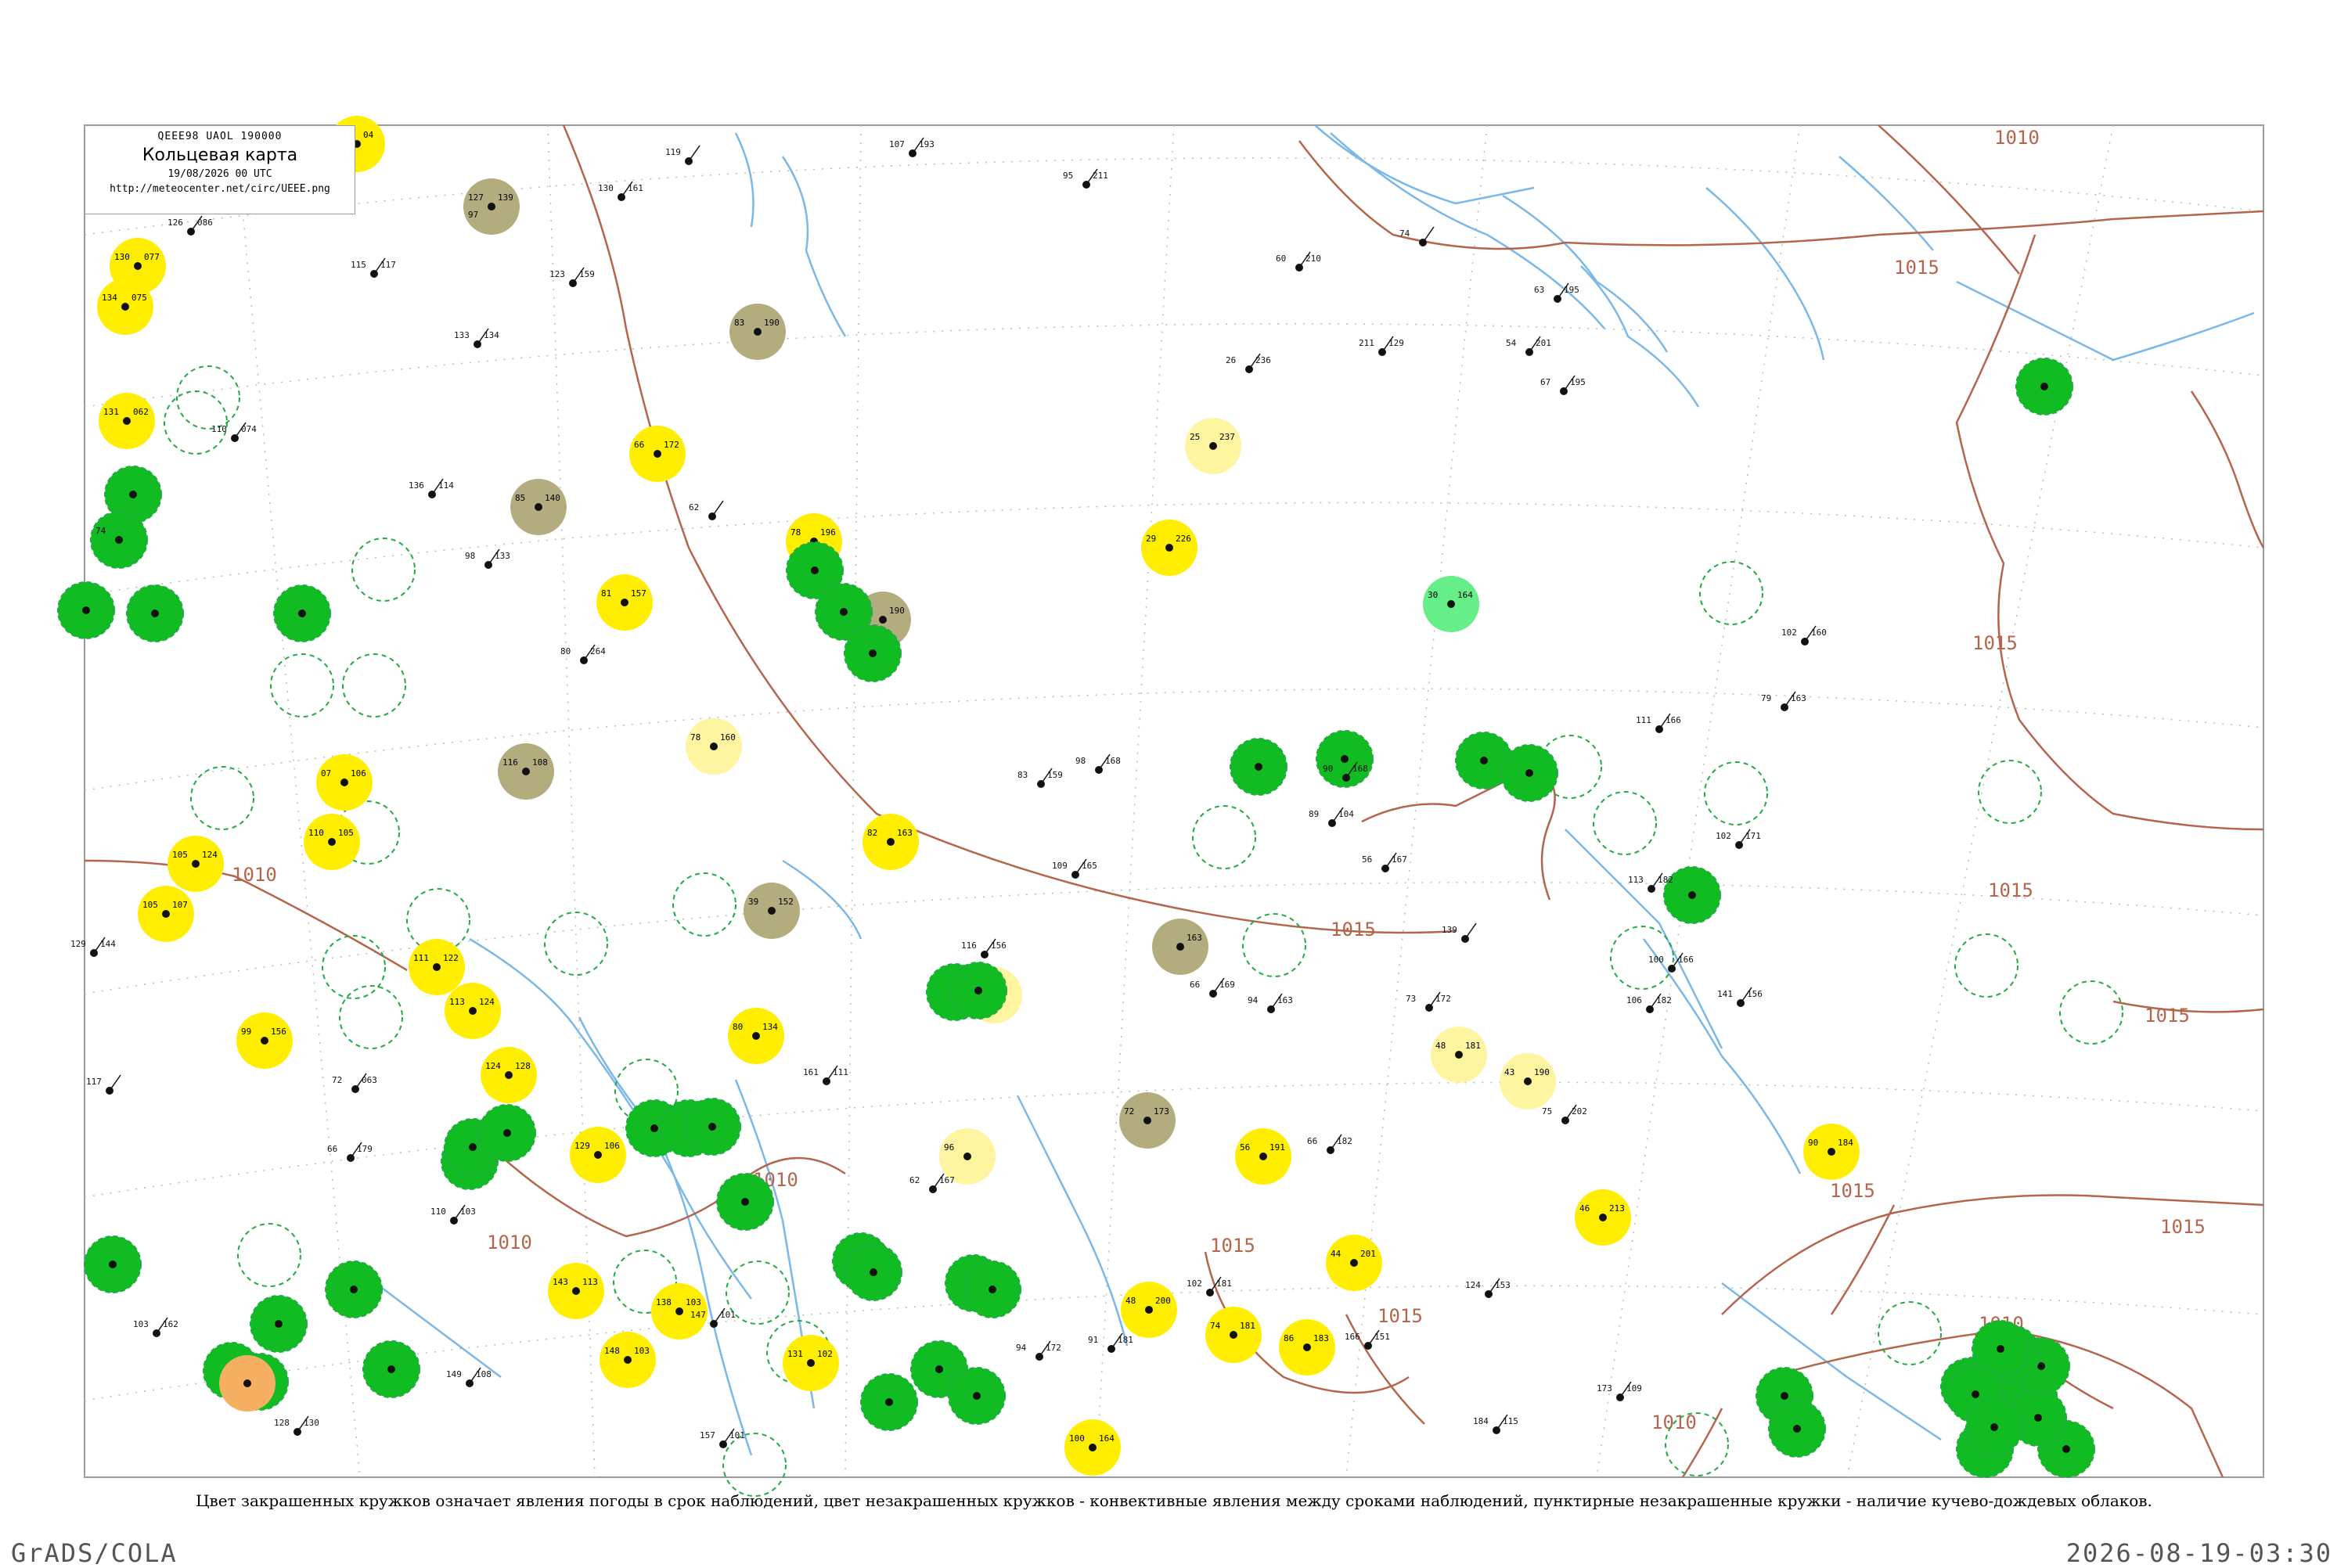 This screenshot has height=1568, width=2348. What do you see at coordinates (1183, 539) in the screenshot?
I see `station-pressure: 226` at bounding box center [1183, 539].